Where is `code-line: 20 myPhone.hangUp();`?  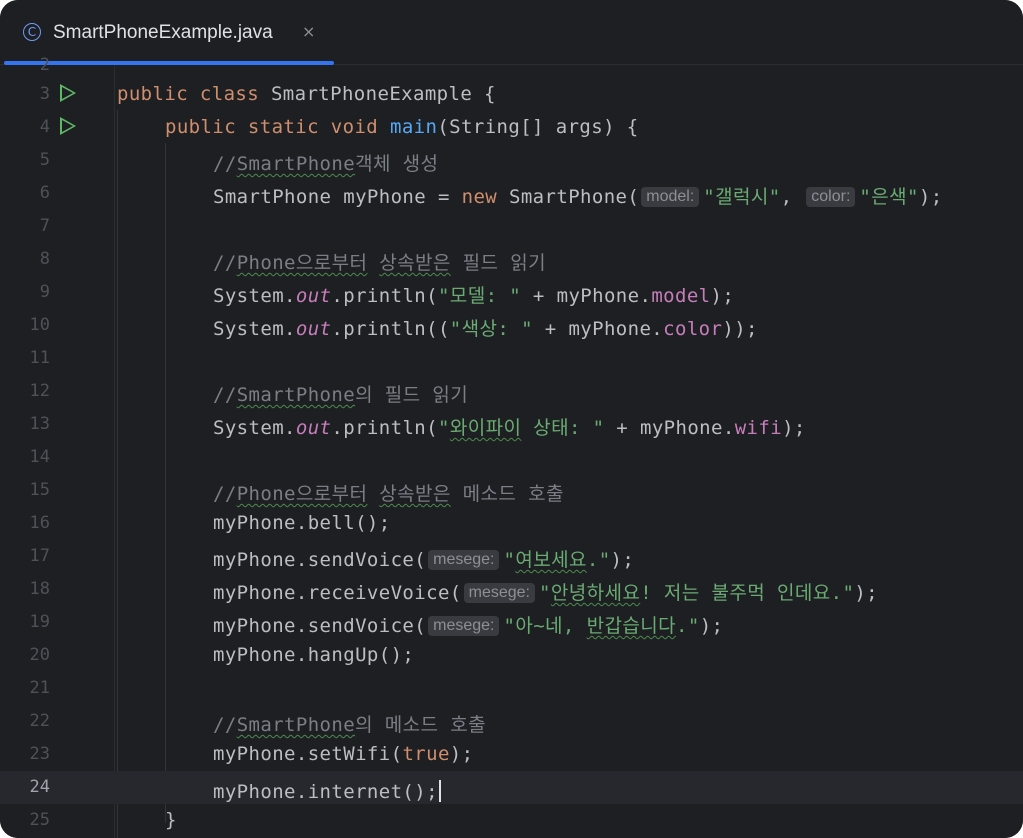
code-line: 20 myPhone.hangUp(); is located at coordinates (511, 655).